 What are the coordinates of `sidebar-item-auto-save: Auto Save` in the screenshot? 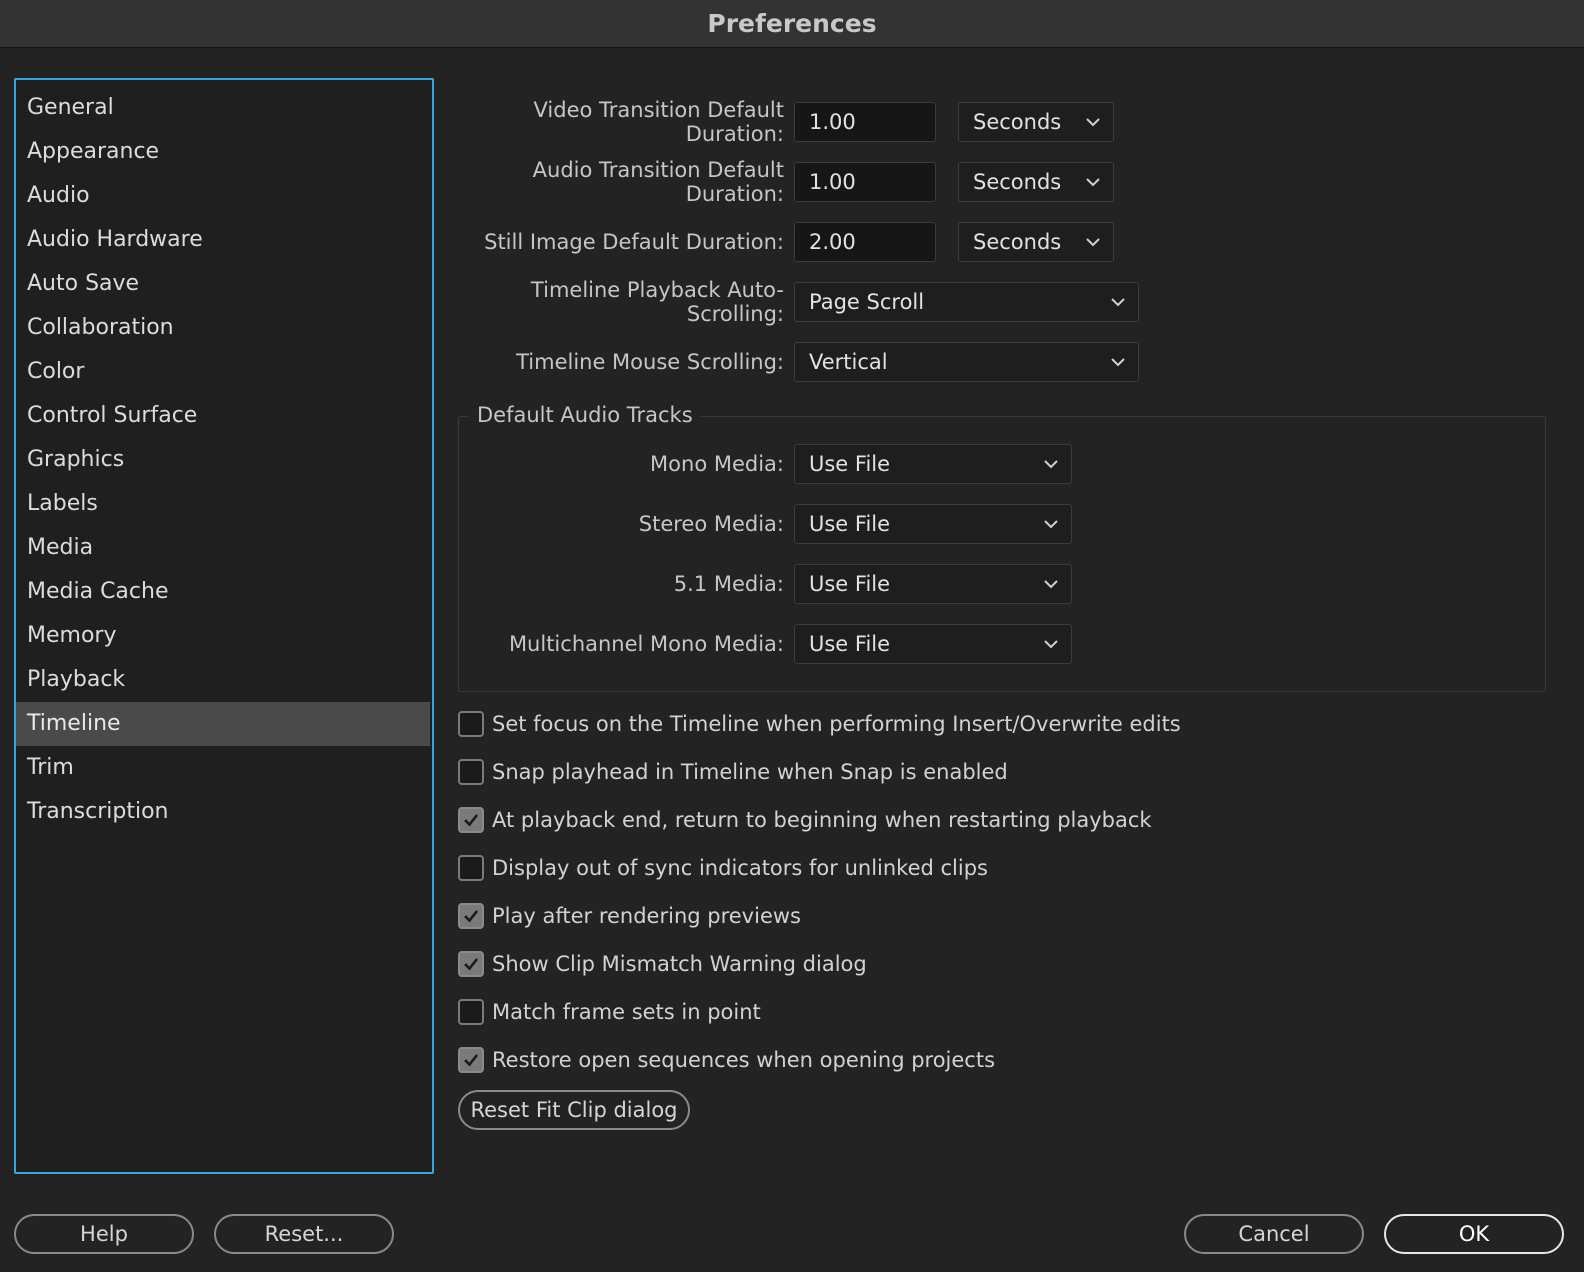 It's located at (223, 284).